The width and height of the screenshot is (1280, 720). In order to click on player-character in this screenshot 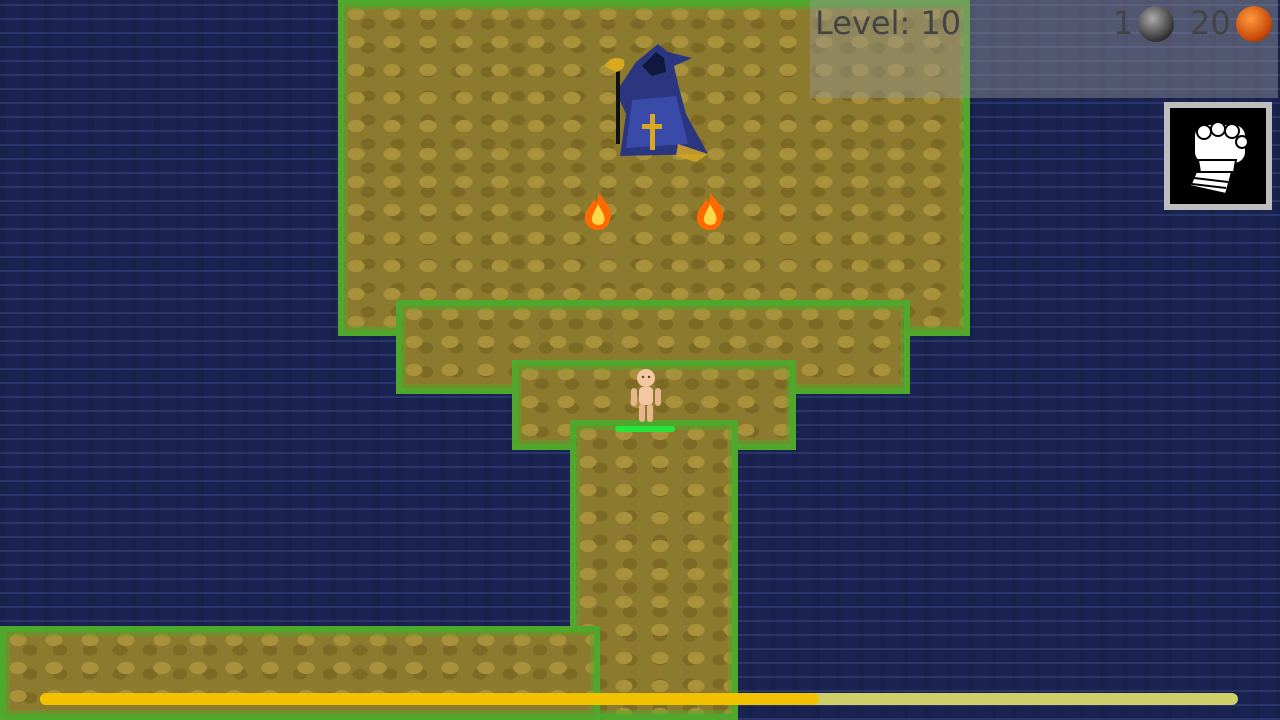, I will do `click(646, 396)`.